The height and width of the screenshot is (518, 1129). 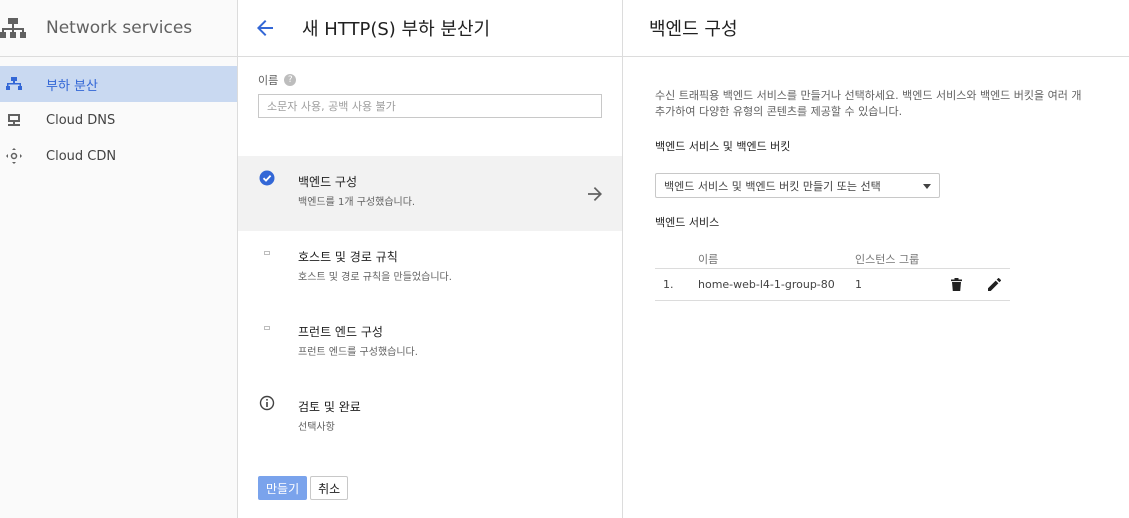 What do you see at coordinates (772, 186) in the screenshot?
I see `select-value: 백엔드 서비스 및 백엔드 버킷 만들기 또는 선택` at bounding box center [772, 186].